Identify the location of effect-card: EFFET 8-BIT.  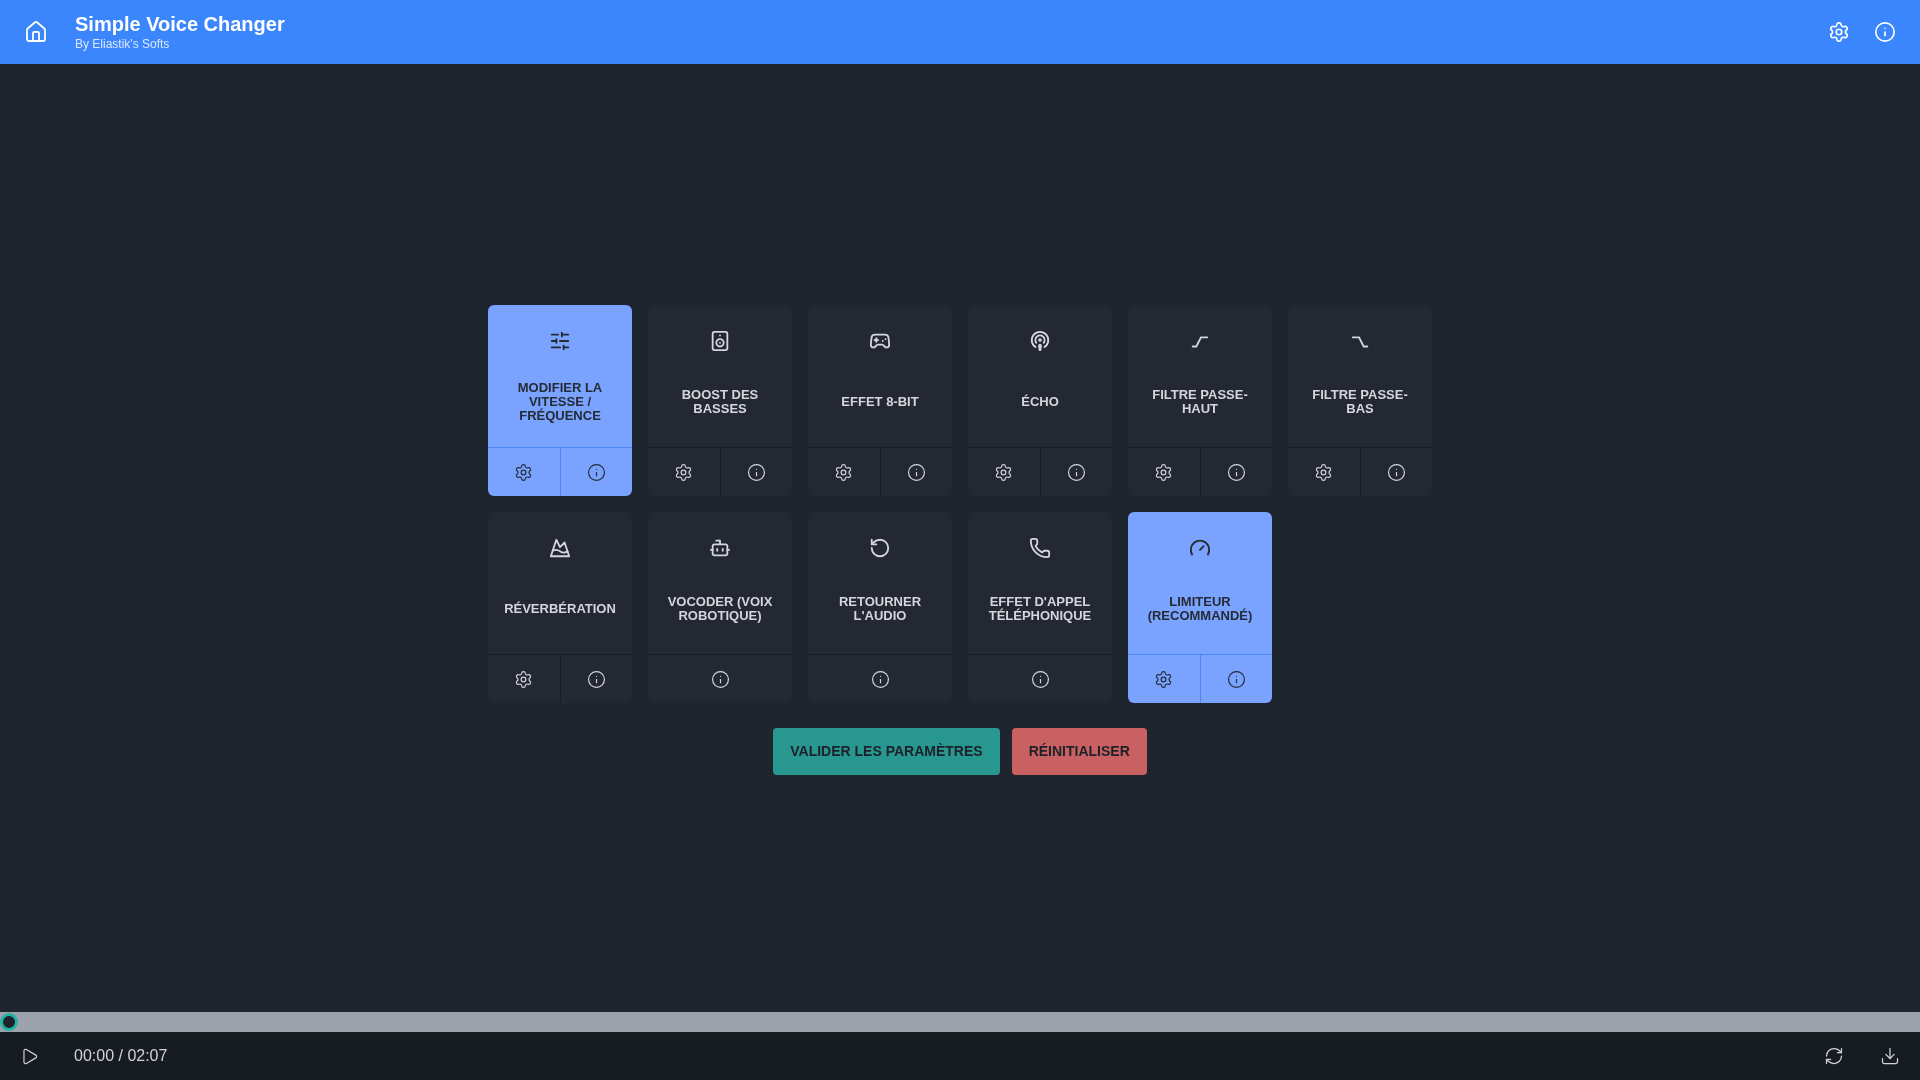
(880, 400).